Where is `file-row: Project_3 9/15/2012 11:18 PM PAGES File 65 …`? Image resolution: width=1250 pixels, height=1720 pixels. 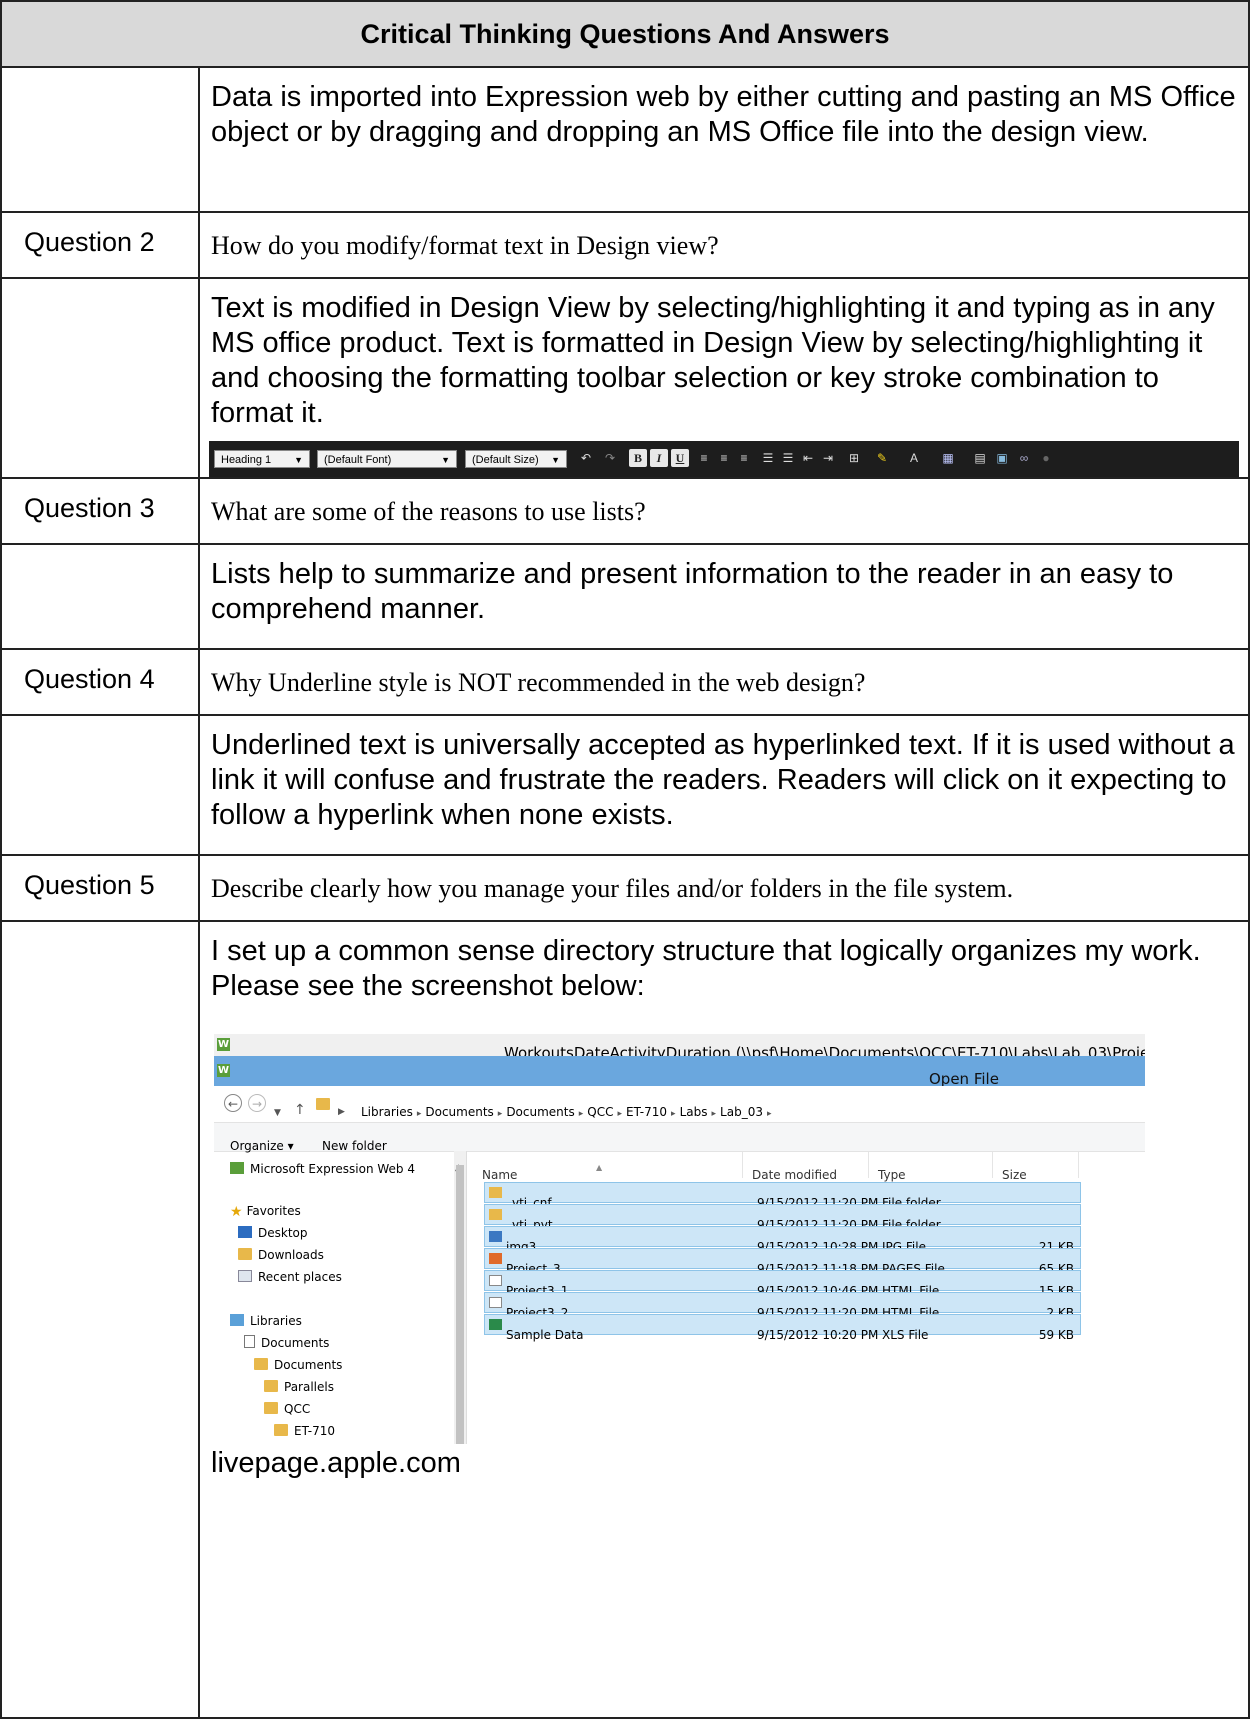 file-row: Project_3 9/15/2012 11:18 PM PAGES File 65 … is located at coordinates (782, 1262).